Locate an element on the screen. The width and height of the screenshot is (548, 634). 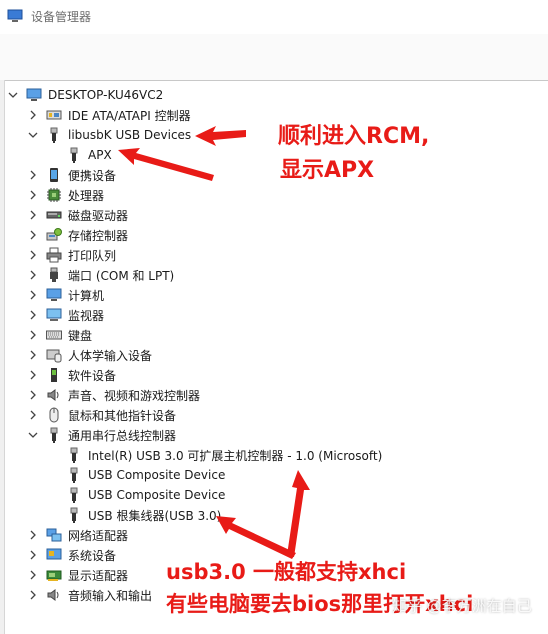
tree-item-label: 处理器 is located at coordinates (86, 195).